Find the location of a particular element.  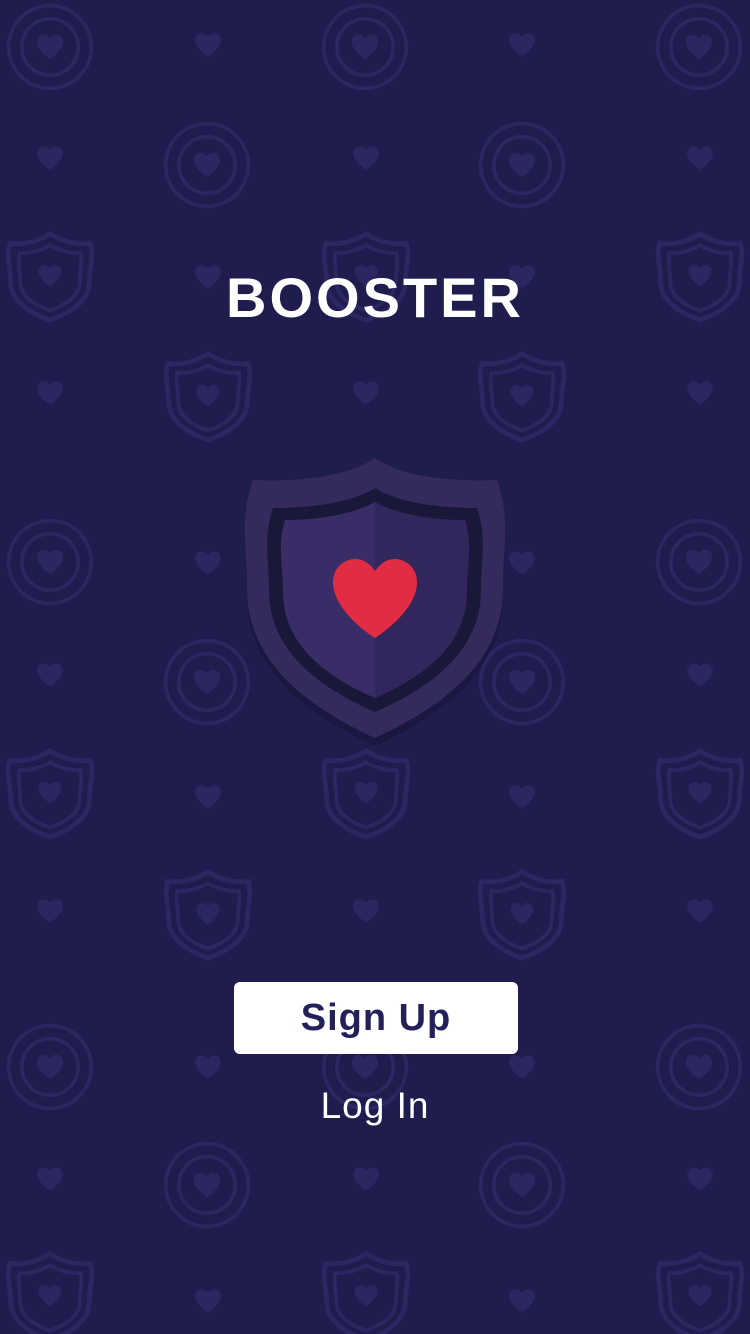

login-link: Log In is located at coordinates (375, 1106).